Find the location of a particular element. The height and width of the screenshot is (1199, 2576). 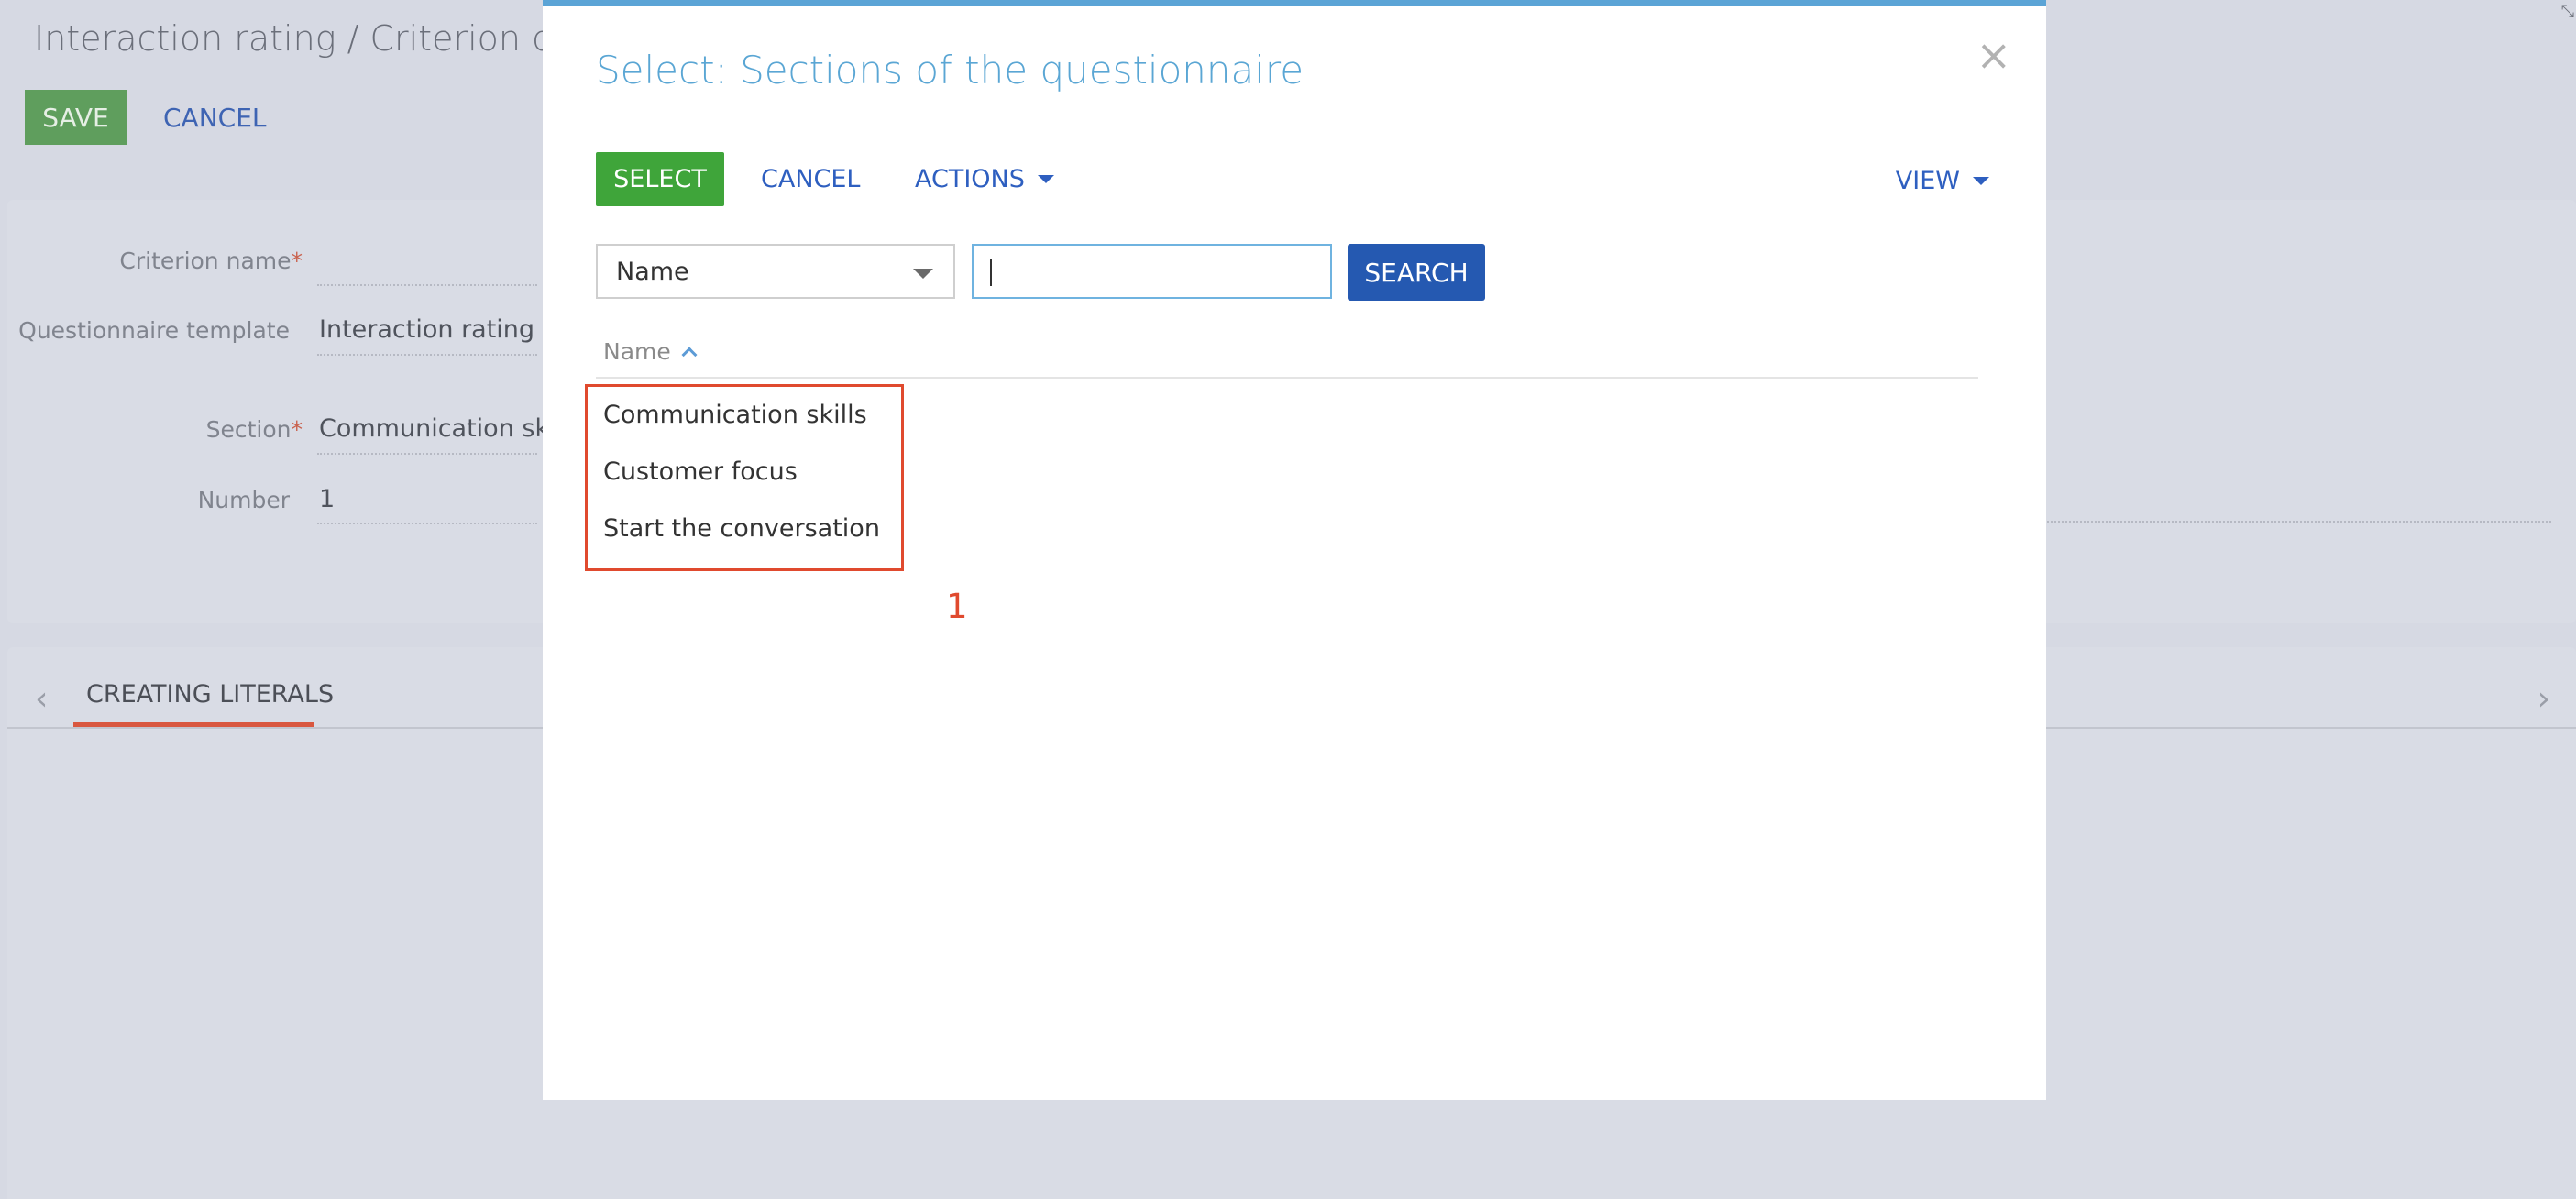

annotation-number: 1 is located at coordinates (957, 606).